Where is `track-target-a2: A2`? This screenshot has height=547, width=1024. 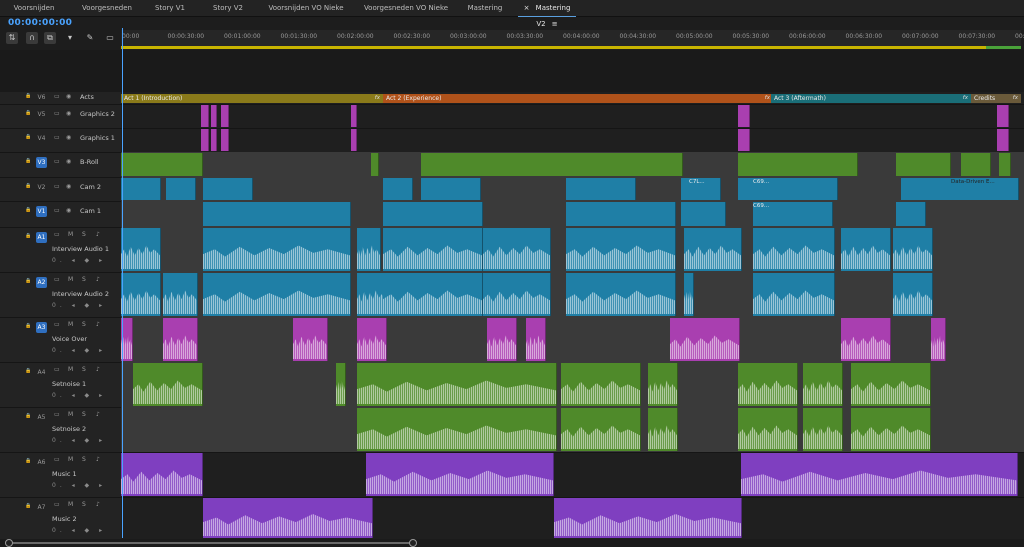
track-target-a2: A2 is located at coordinates (41, 282).